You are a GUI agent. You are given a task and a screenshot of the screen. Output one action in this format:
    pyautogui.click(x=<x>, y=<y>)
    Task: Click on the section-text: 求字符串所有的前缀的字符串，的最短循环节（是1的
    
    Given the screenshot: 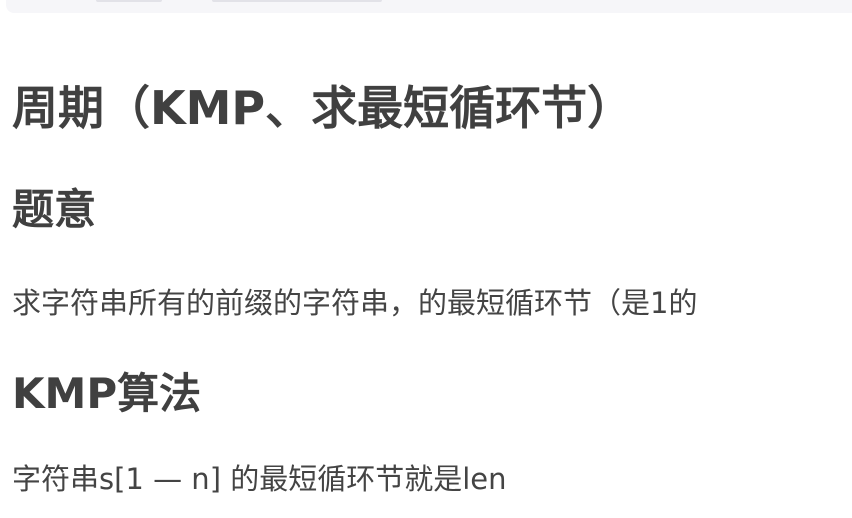 What is the action you would take?
    pyautogui.click(x=355, y=303)
    